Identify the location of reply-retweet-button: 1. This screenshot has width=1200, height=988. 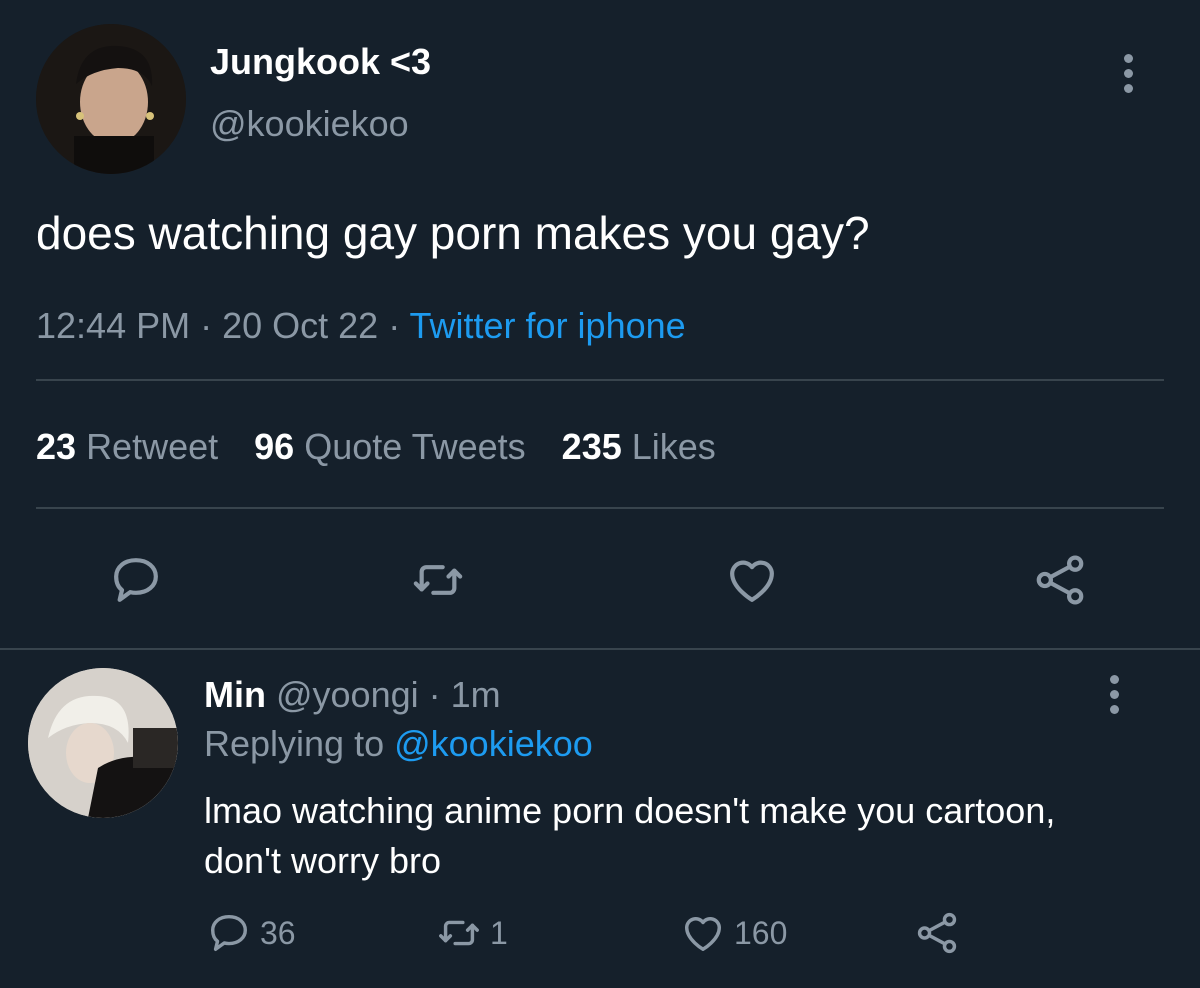
(472, 933).